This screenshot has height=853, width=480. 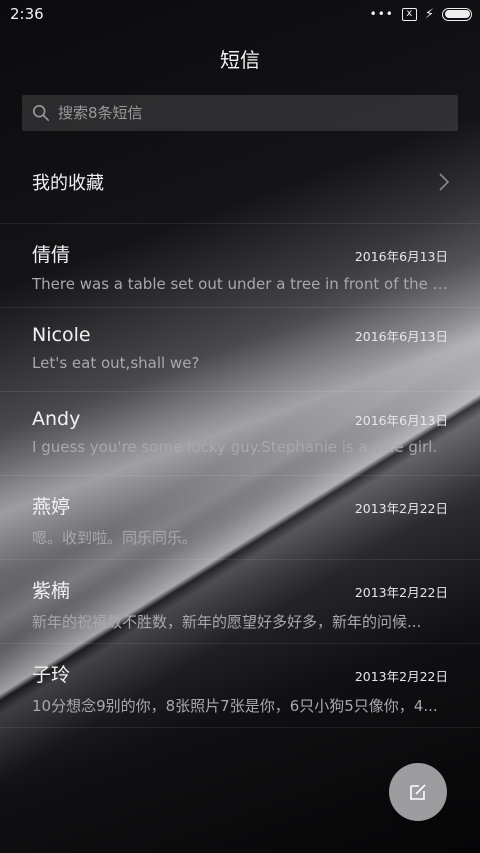 What do you see at coordinates (115, 538) in the screenshot?
I see `message-snippet: 嗯。收到啦。同乐同乐。` at bounding box center [115, 538].